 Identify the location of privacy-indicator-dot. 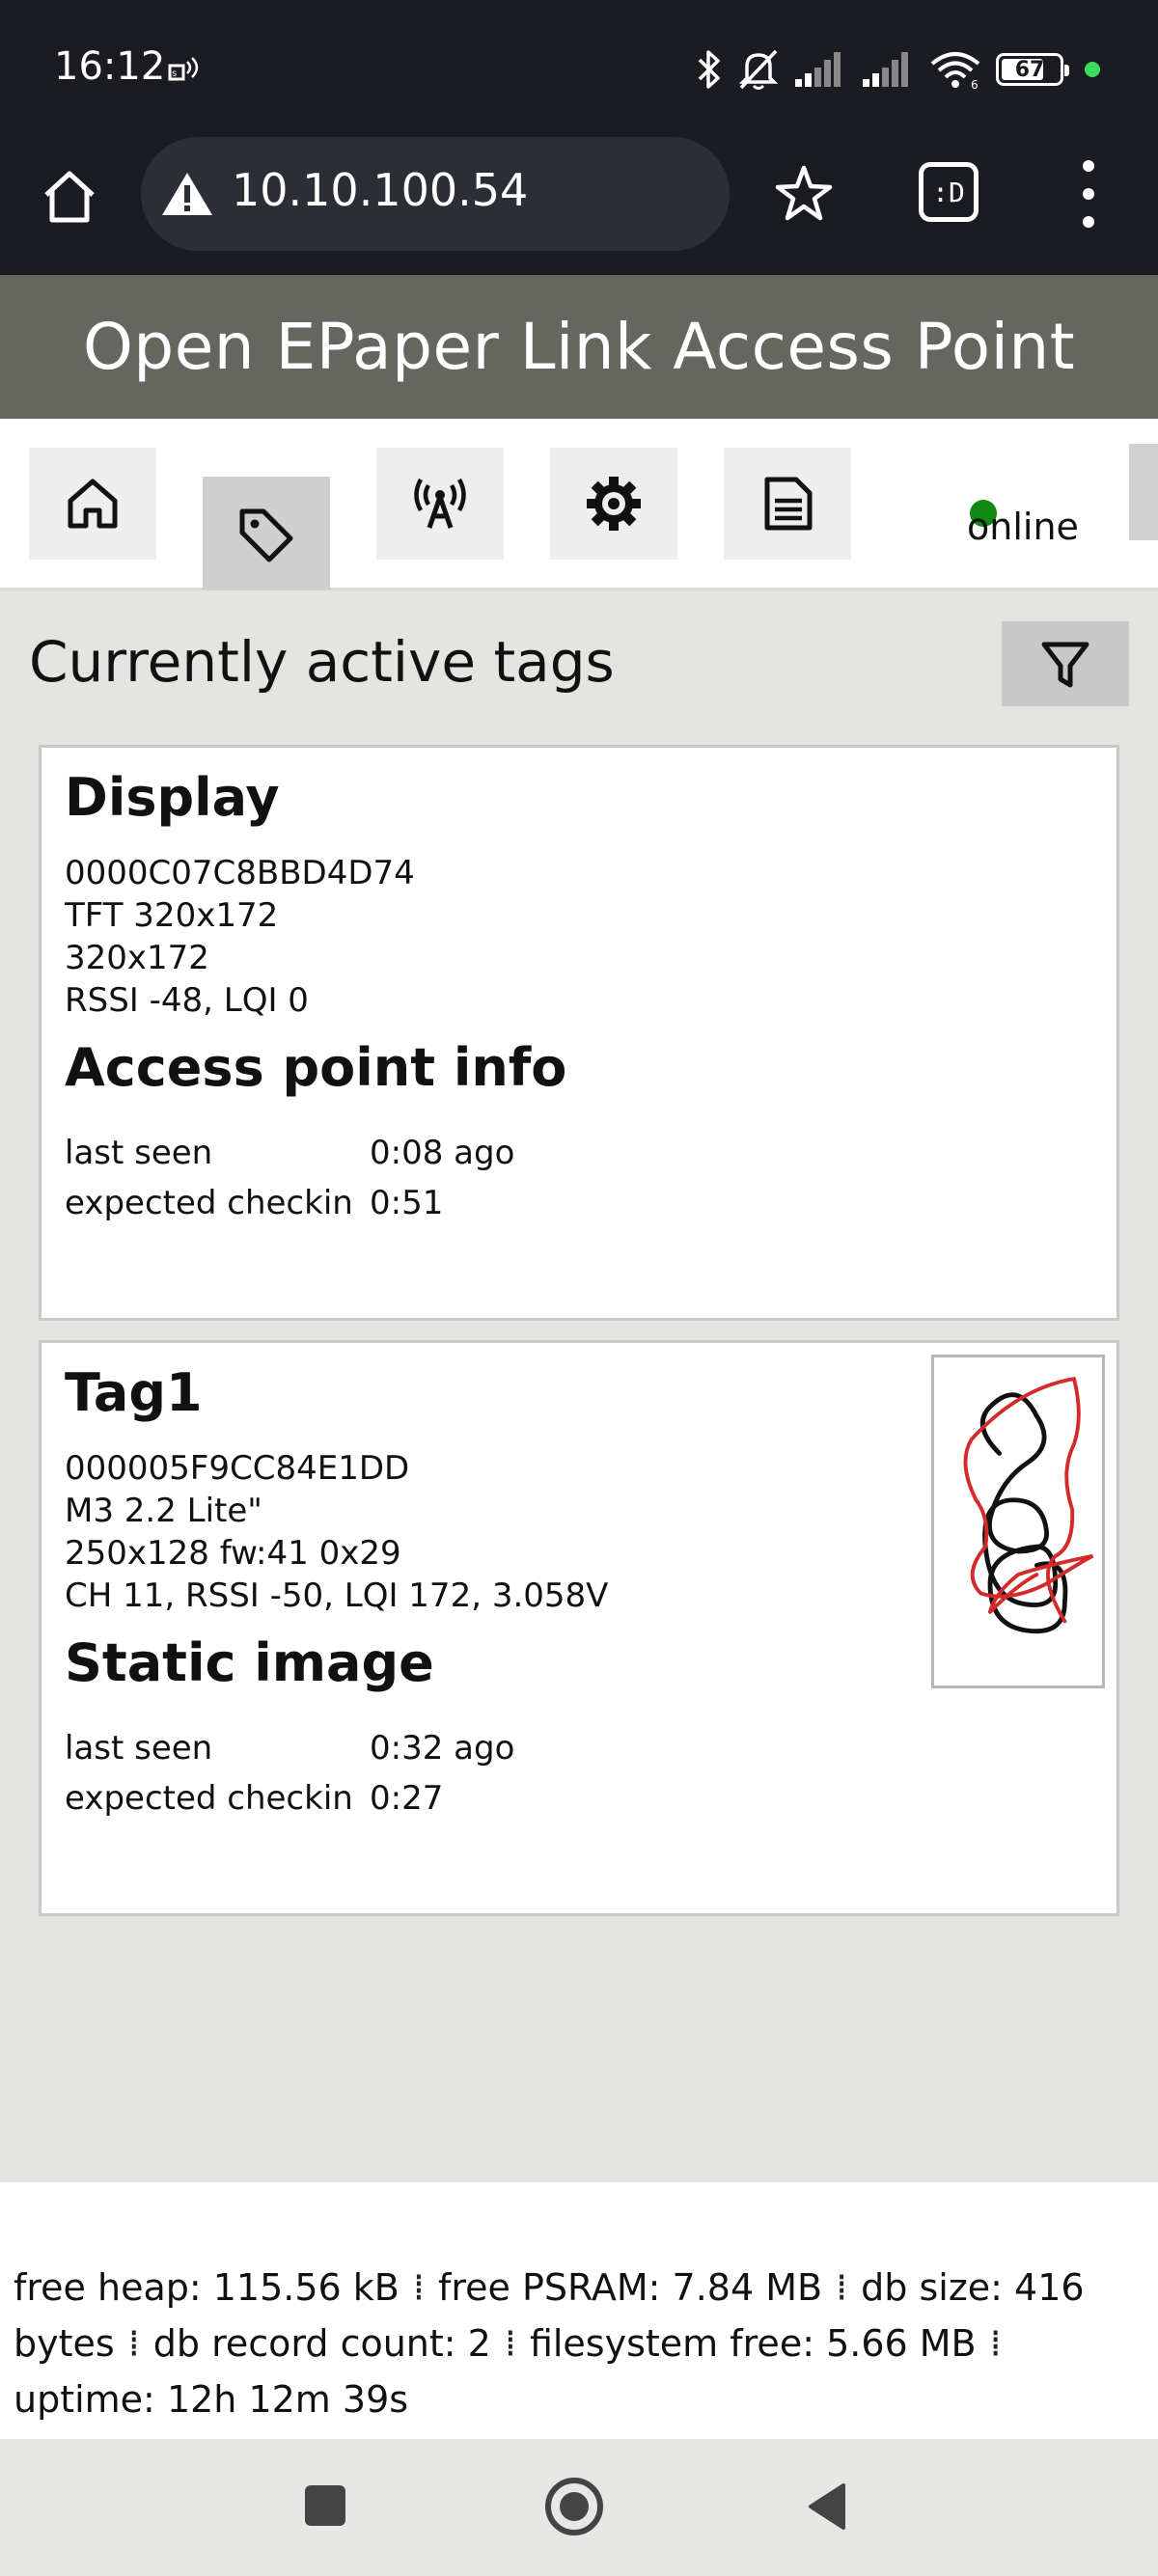
(1092, 69).